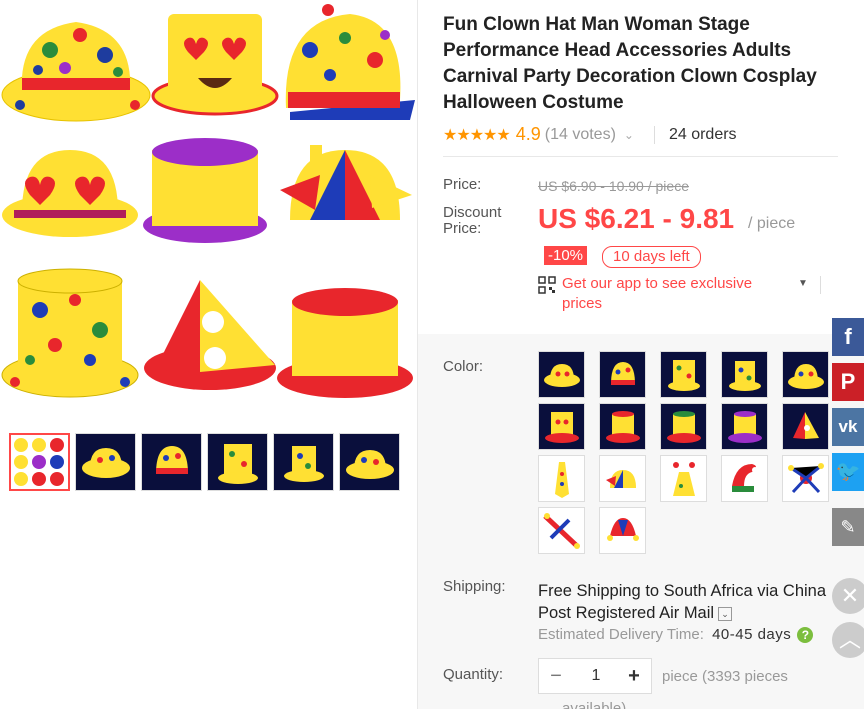 Image resolution: width=864 pixels, height=709 pixels. I want to click on hat-tall-dots, so click(70, 333).